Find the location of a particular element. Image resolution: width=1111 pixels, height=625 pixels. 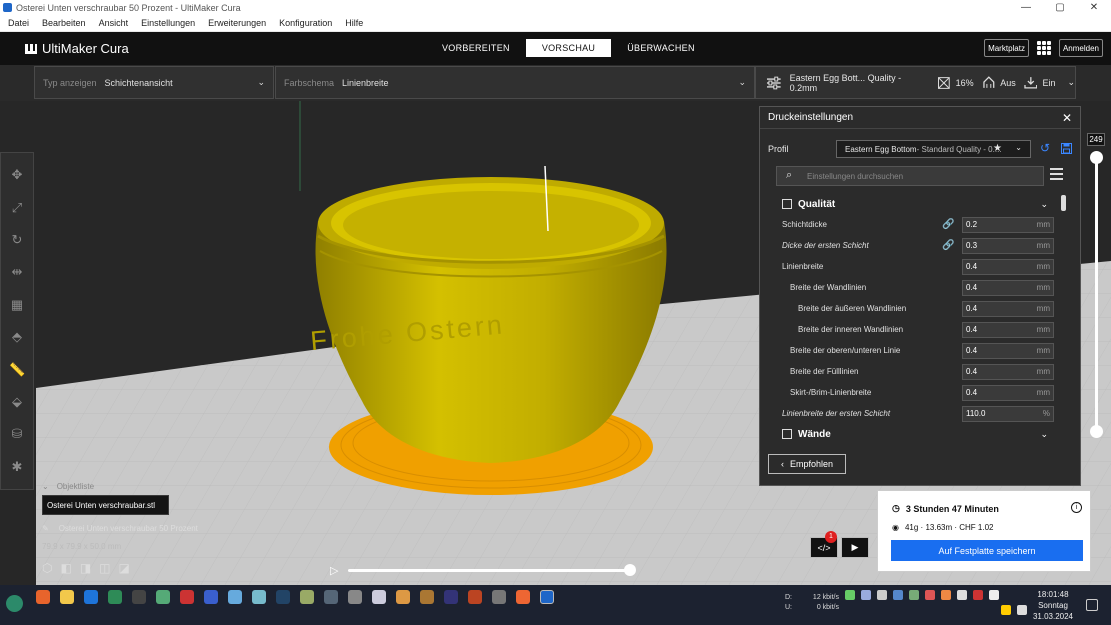

paint-tool-icon: ⬙ is located at coordinates (17, 402).